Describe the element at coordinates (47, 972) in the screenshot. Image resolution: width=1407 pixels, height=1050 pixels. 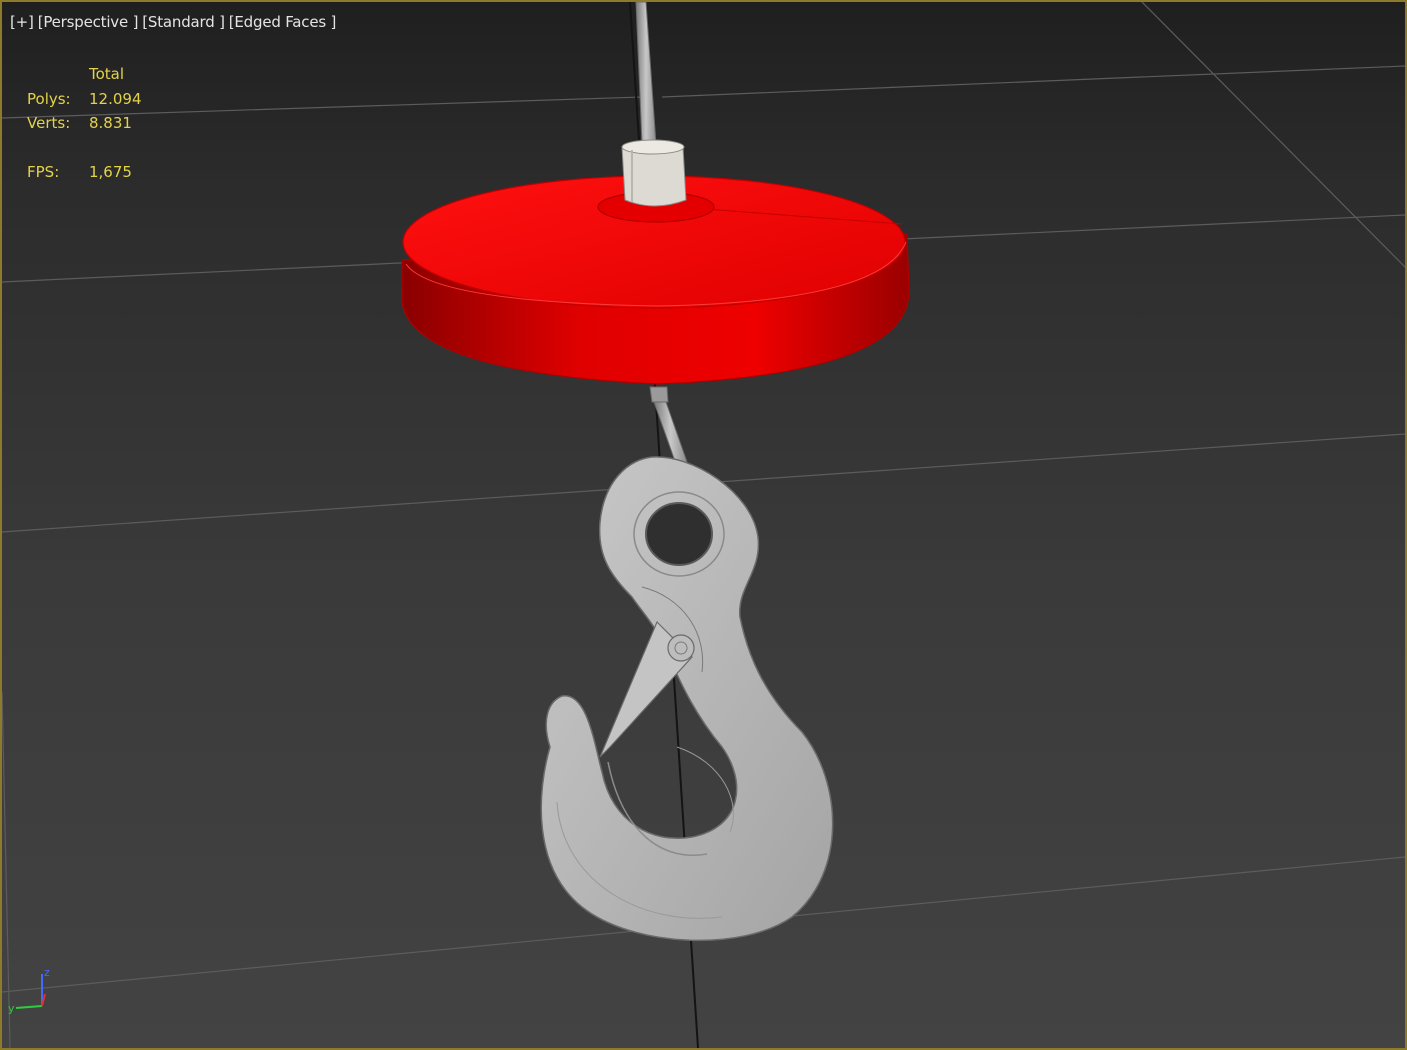
I see `z-axis-label: z` at that location.